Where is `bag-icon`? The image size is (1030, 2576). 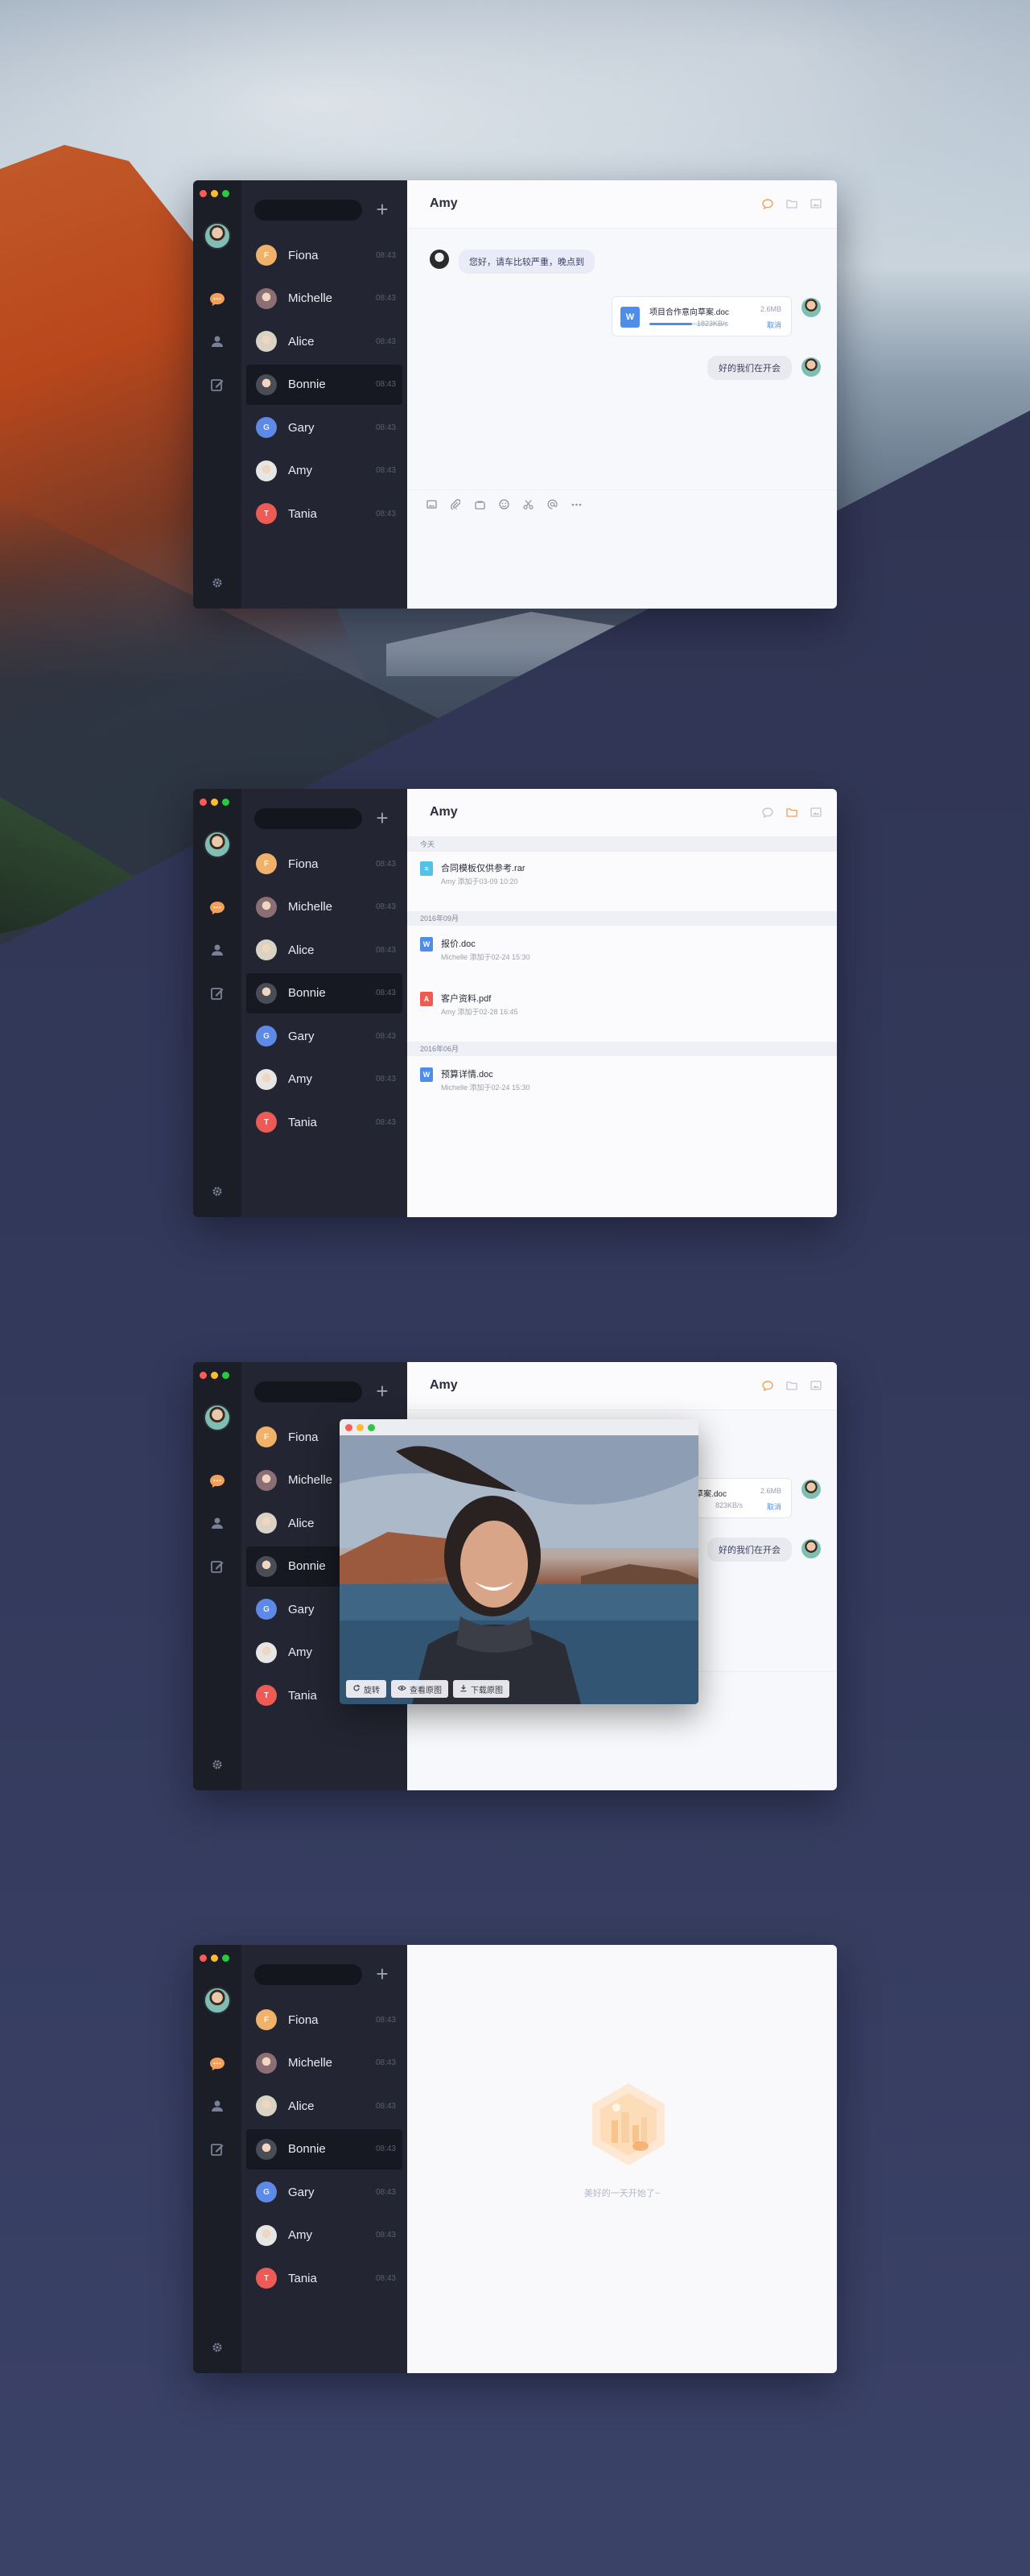
bag-icon is located at coordinates (479, 504).